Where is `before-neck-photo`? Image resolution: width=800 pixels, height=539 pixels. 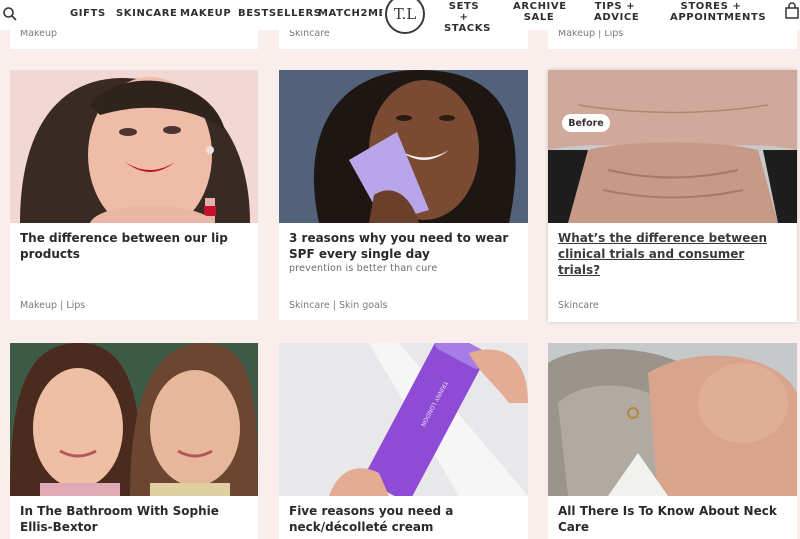 before-neck-photo is located at coordinates (672, 146).